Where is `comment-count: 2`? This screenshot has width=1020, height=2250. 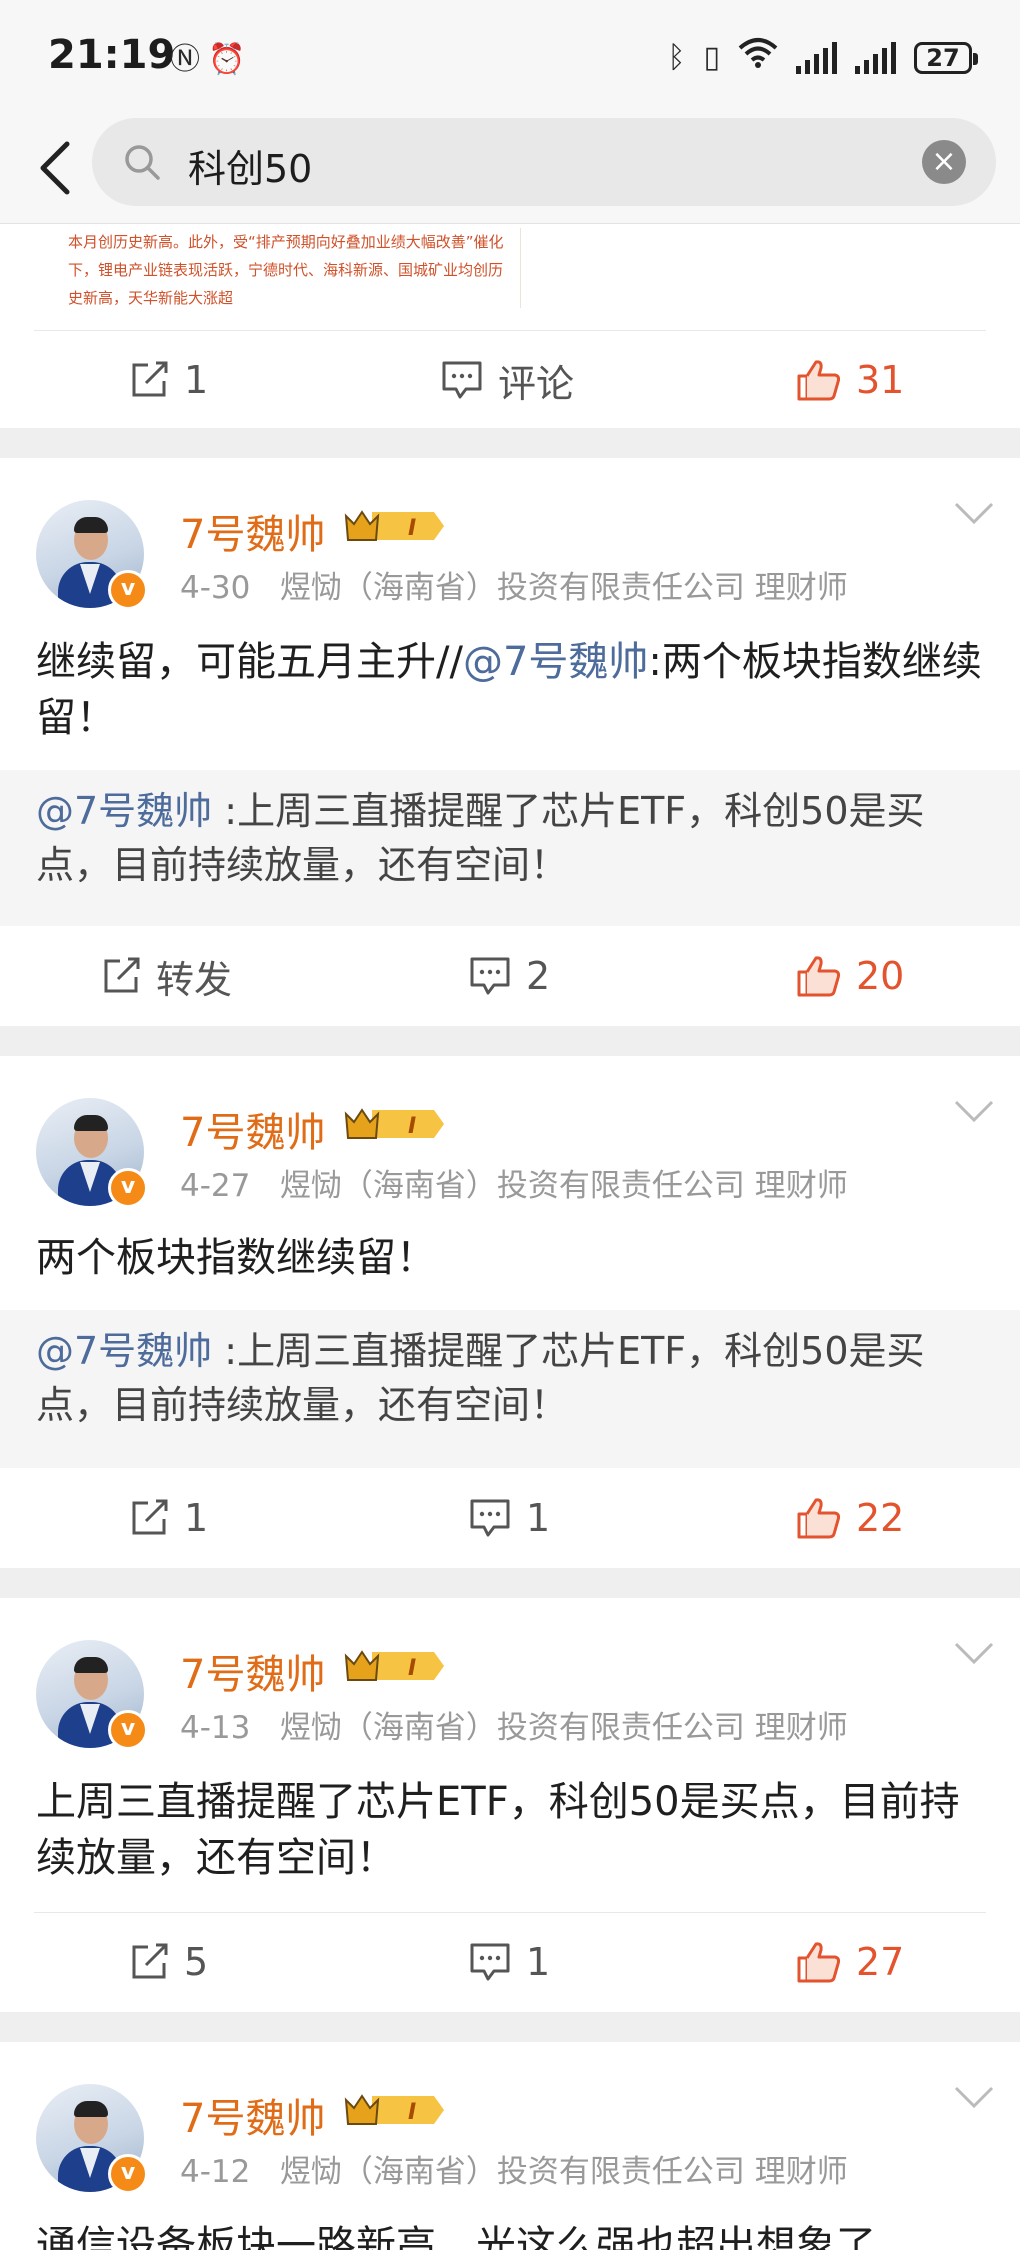 comment-count: 2 is located at coordinates (538, 976).